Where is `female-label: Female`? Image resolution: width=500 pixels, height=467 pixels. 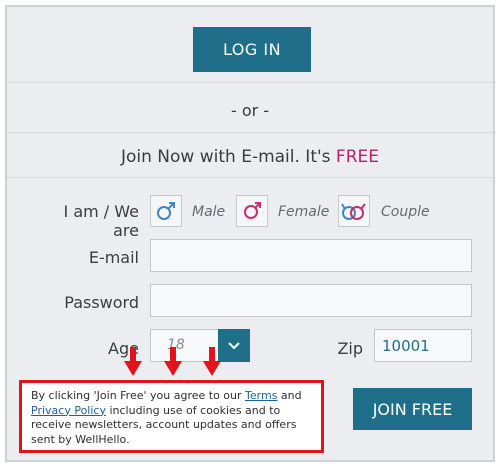 female-label: Female is located at coordinates (304, 212).